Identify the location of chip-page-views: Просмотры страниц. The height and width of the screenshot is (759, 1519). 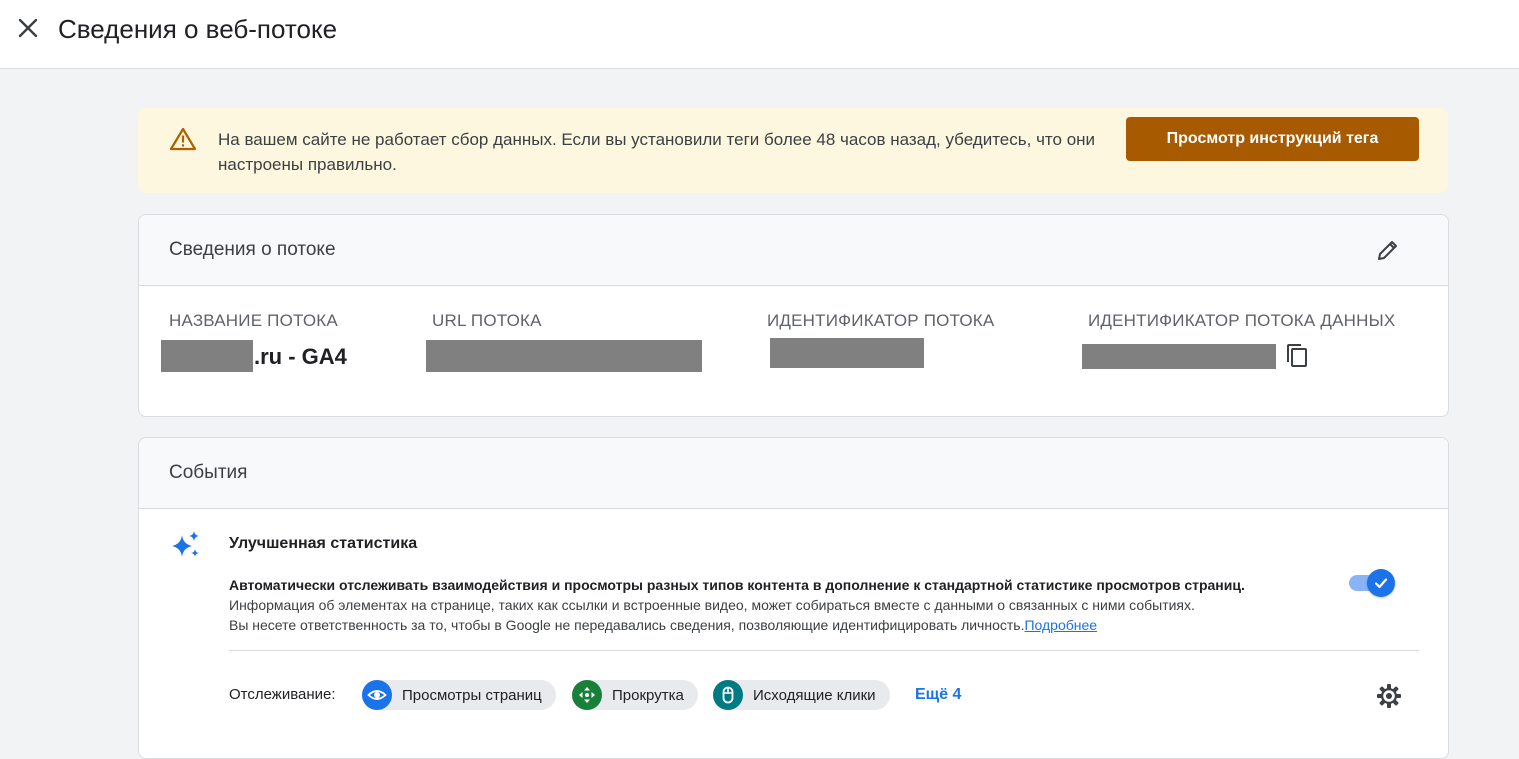
(459, 695).